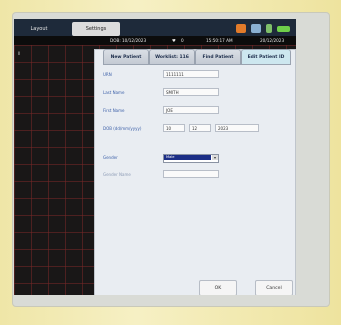 The image size is (341, 325). What do you see at coordinates (117, 174) in the screenshot?
I see `gender-name-label: Gender Name` at bounding box center [117, 174].